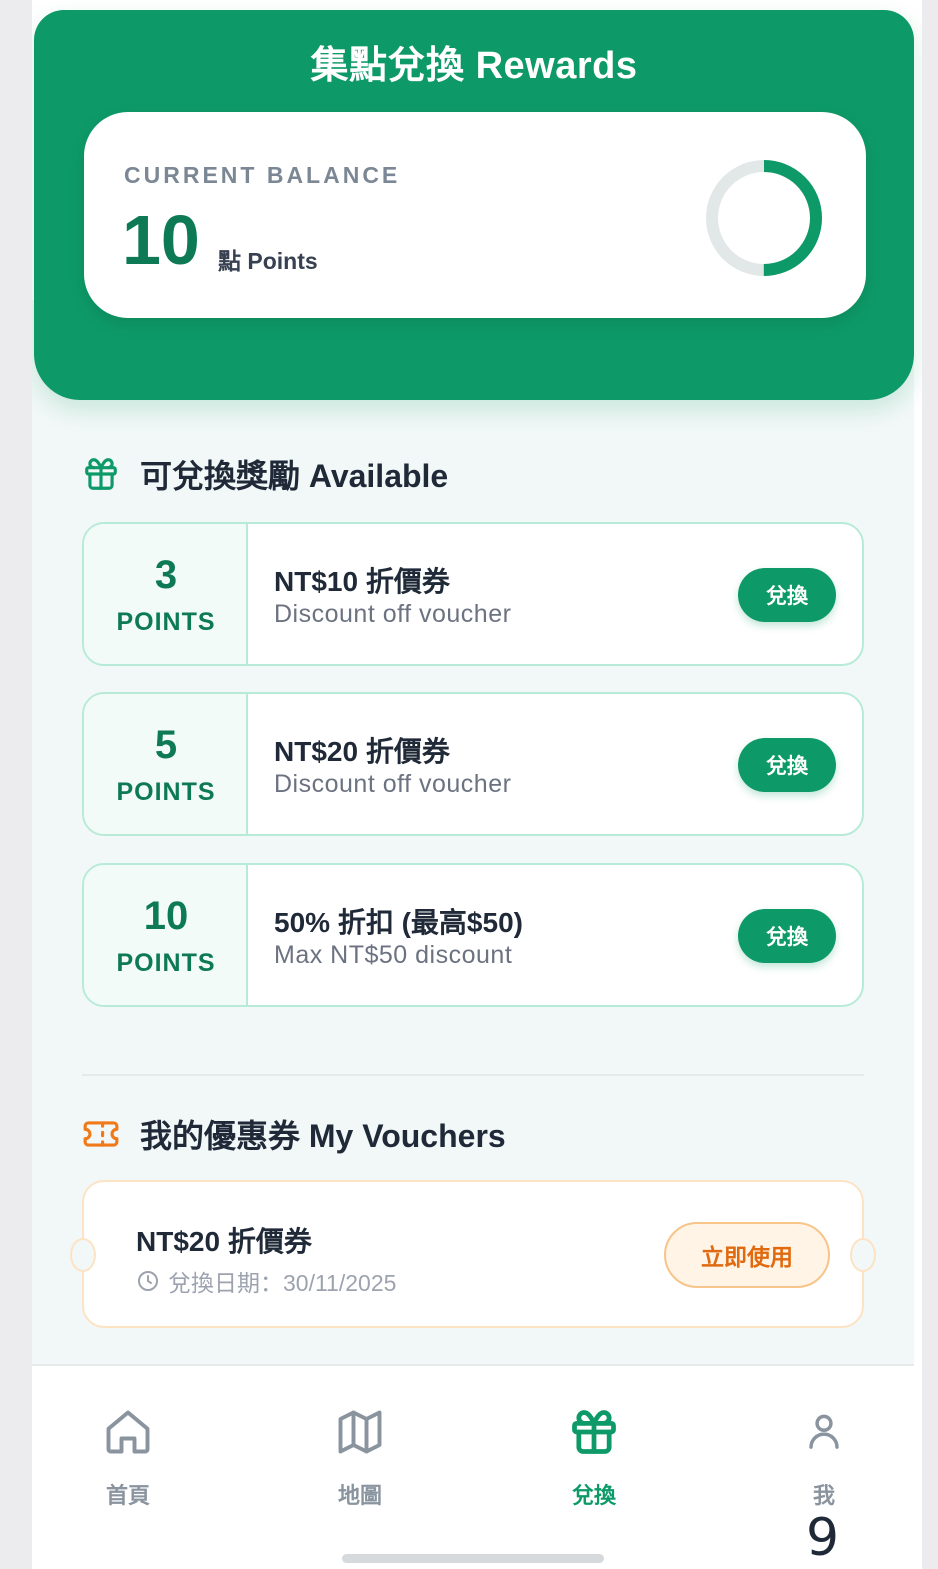  What do you see at coordinates (747, 1255) in the screenshot?
I see `use-now-button: 立即使用` at bounding box center [747, 1255].